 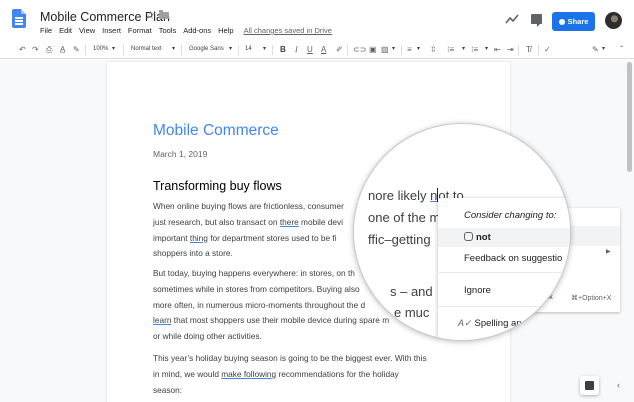 I want to click on activity-trend-icon, so click(x=512, y=19).